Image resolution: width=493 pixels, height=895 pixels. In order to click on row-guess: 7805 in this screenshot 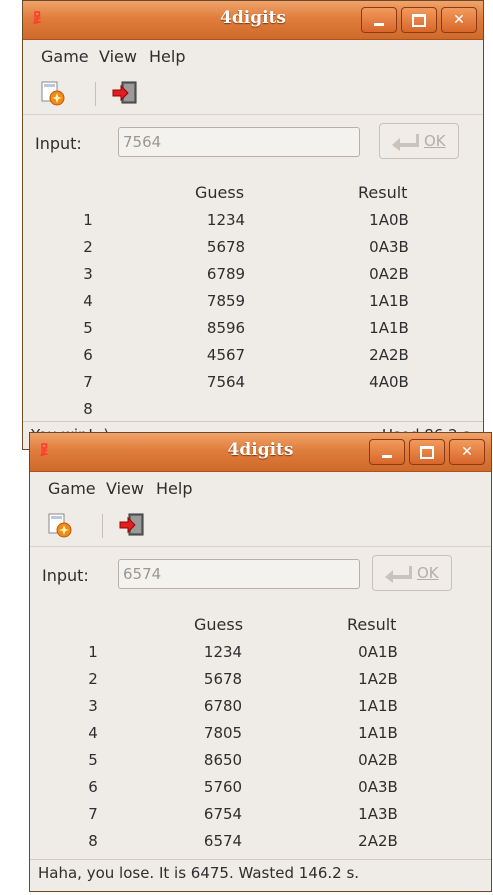, I will do `click(223, 733)`.